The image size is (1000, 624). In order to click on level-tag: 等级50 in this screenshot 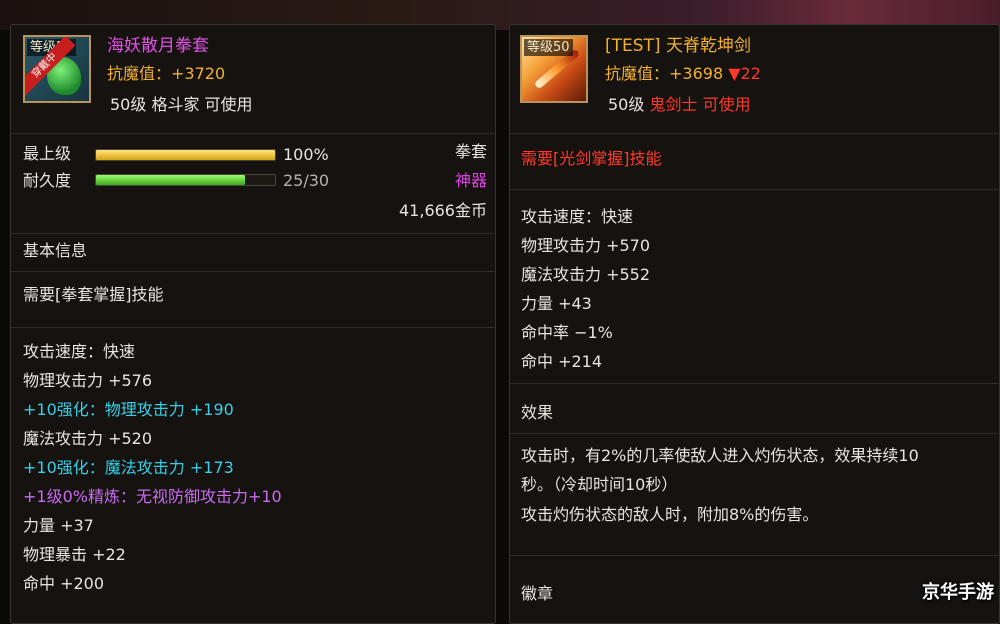, I will do `click(548, 47)`.